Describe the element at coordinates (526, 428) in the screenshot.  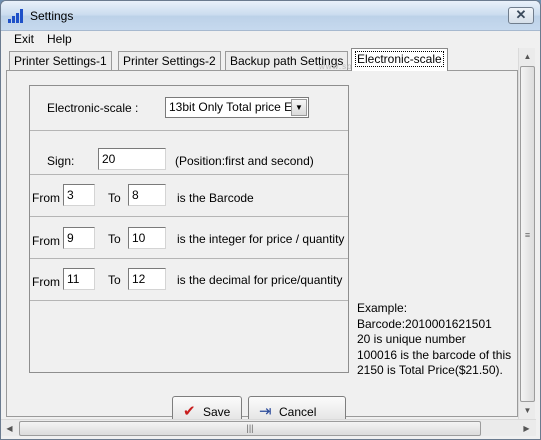
I see `scroll-right-icon: ▶` at that location.